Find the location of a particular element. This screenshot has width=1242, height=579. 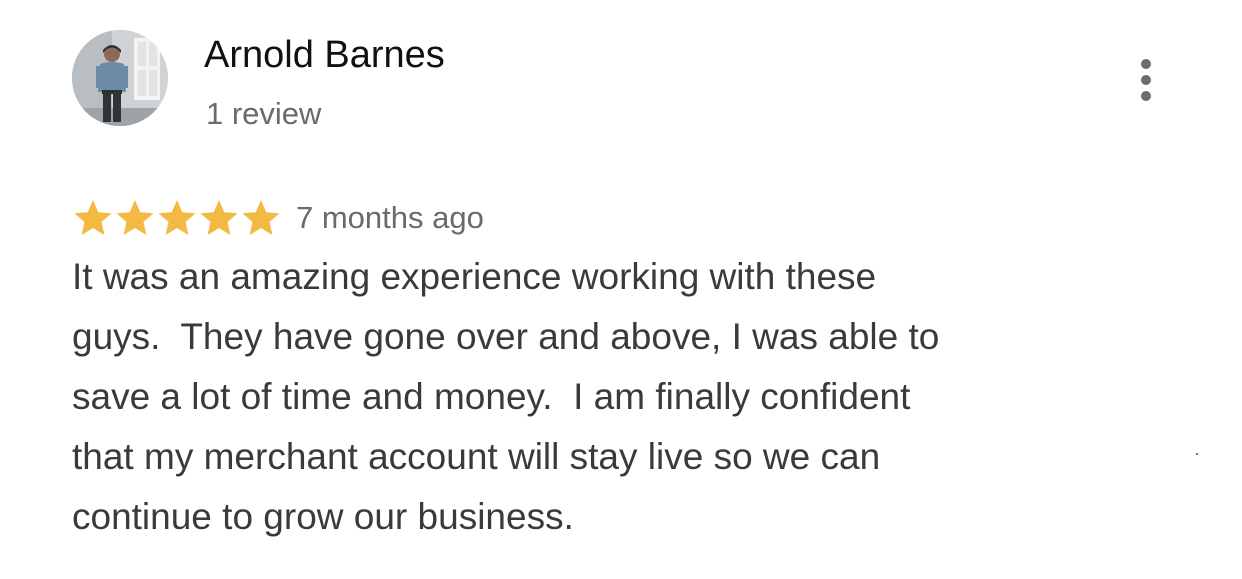

user-photo-avatar-icon is located at coordinates (120, 78).